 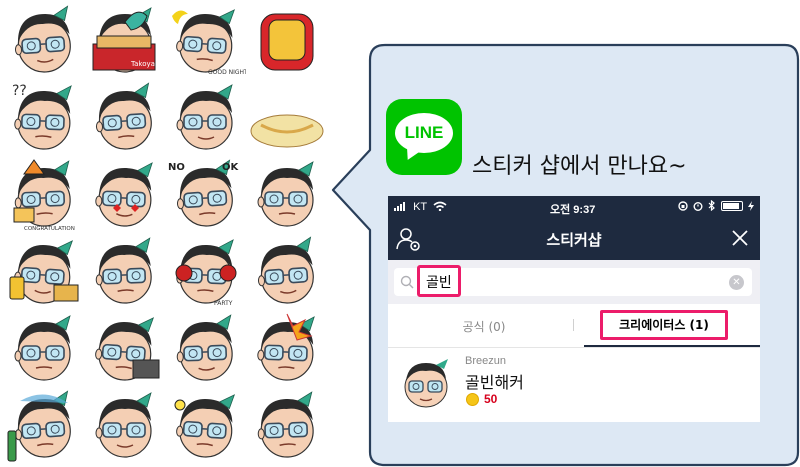 I want to click on sticker-cold-soju, so click(x=44, y=425).